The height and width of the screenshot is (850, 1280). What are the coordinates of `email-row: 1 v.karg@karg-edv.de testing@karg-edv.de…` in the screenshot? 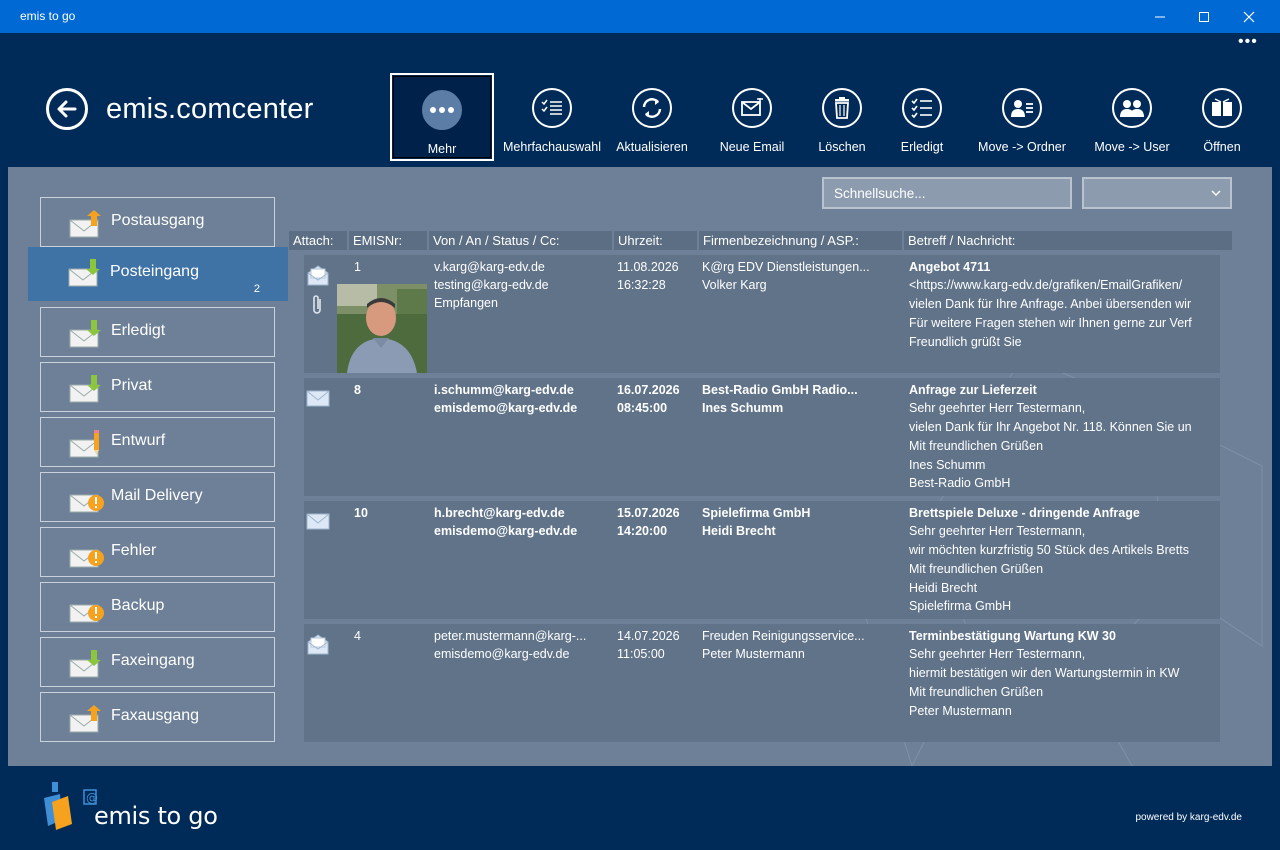 It's located at (762, 314).